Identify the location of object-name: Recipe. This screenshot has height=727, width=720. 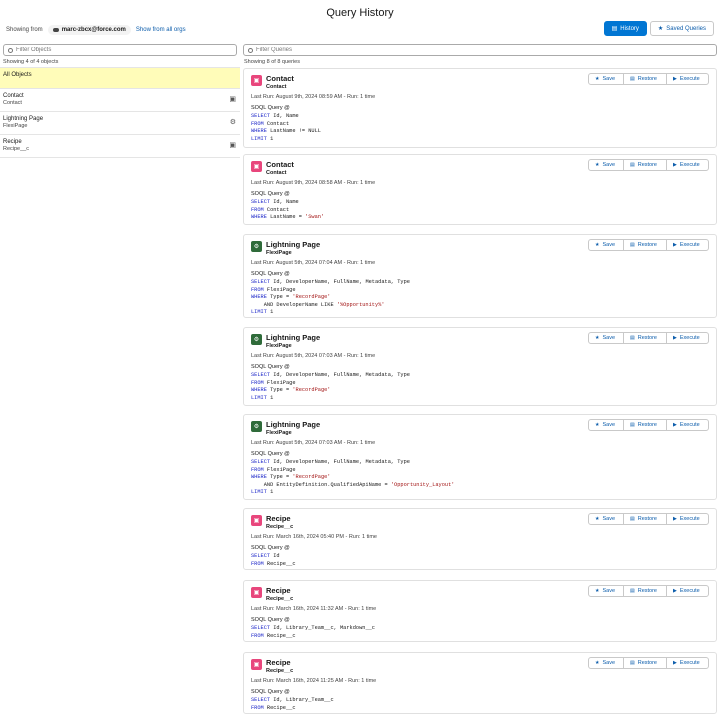
(12, 142).